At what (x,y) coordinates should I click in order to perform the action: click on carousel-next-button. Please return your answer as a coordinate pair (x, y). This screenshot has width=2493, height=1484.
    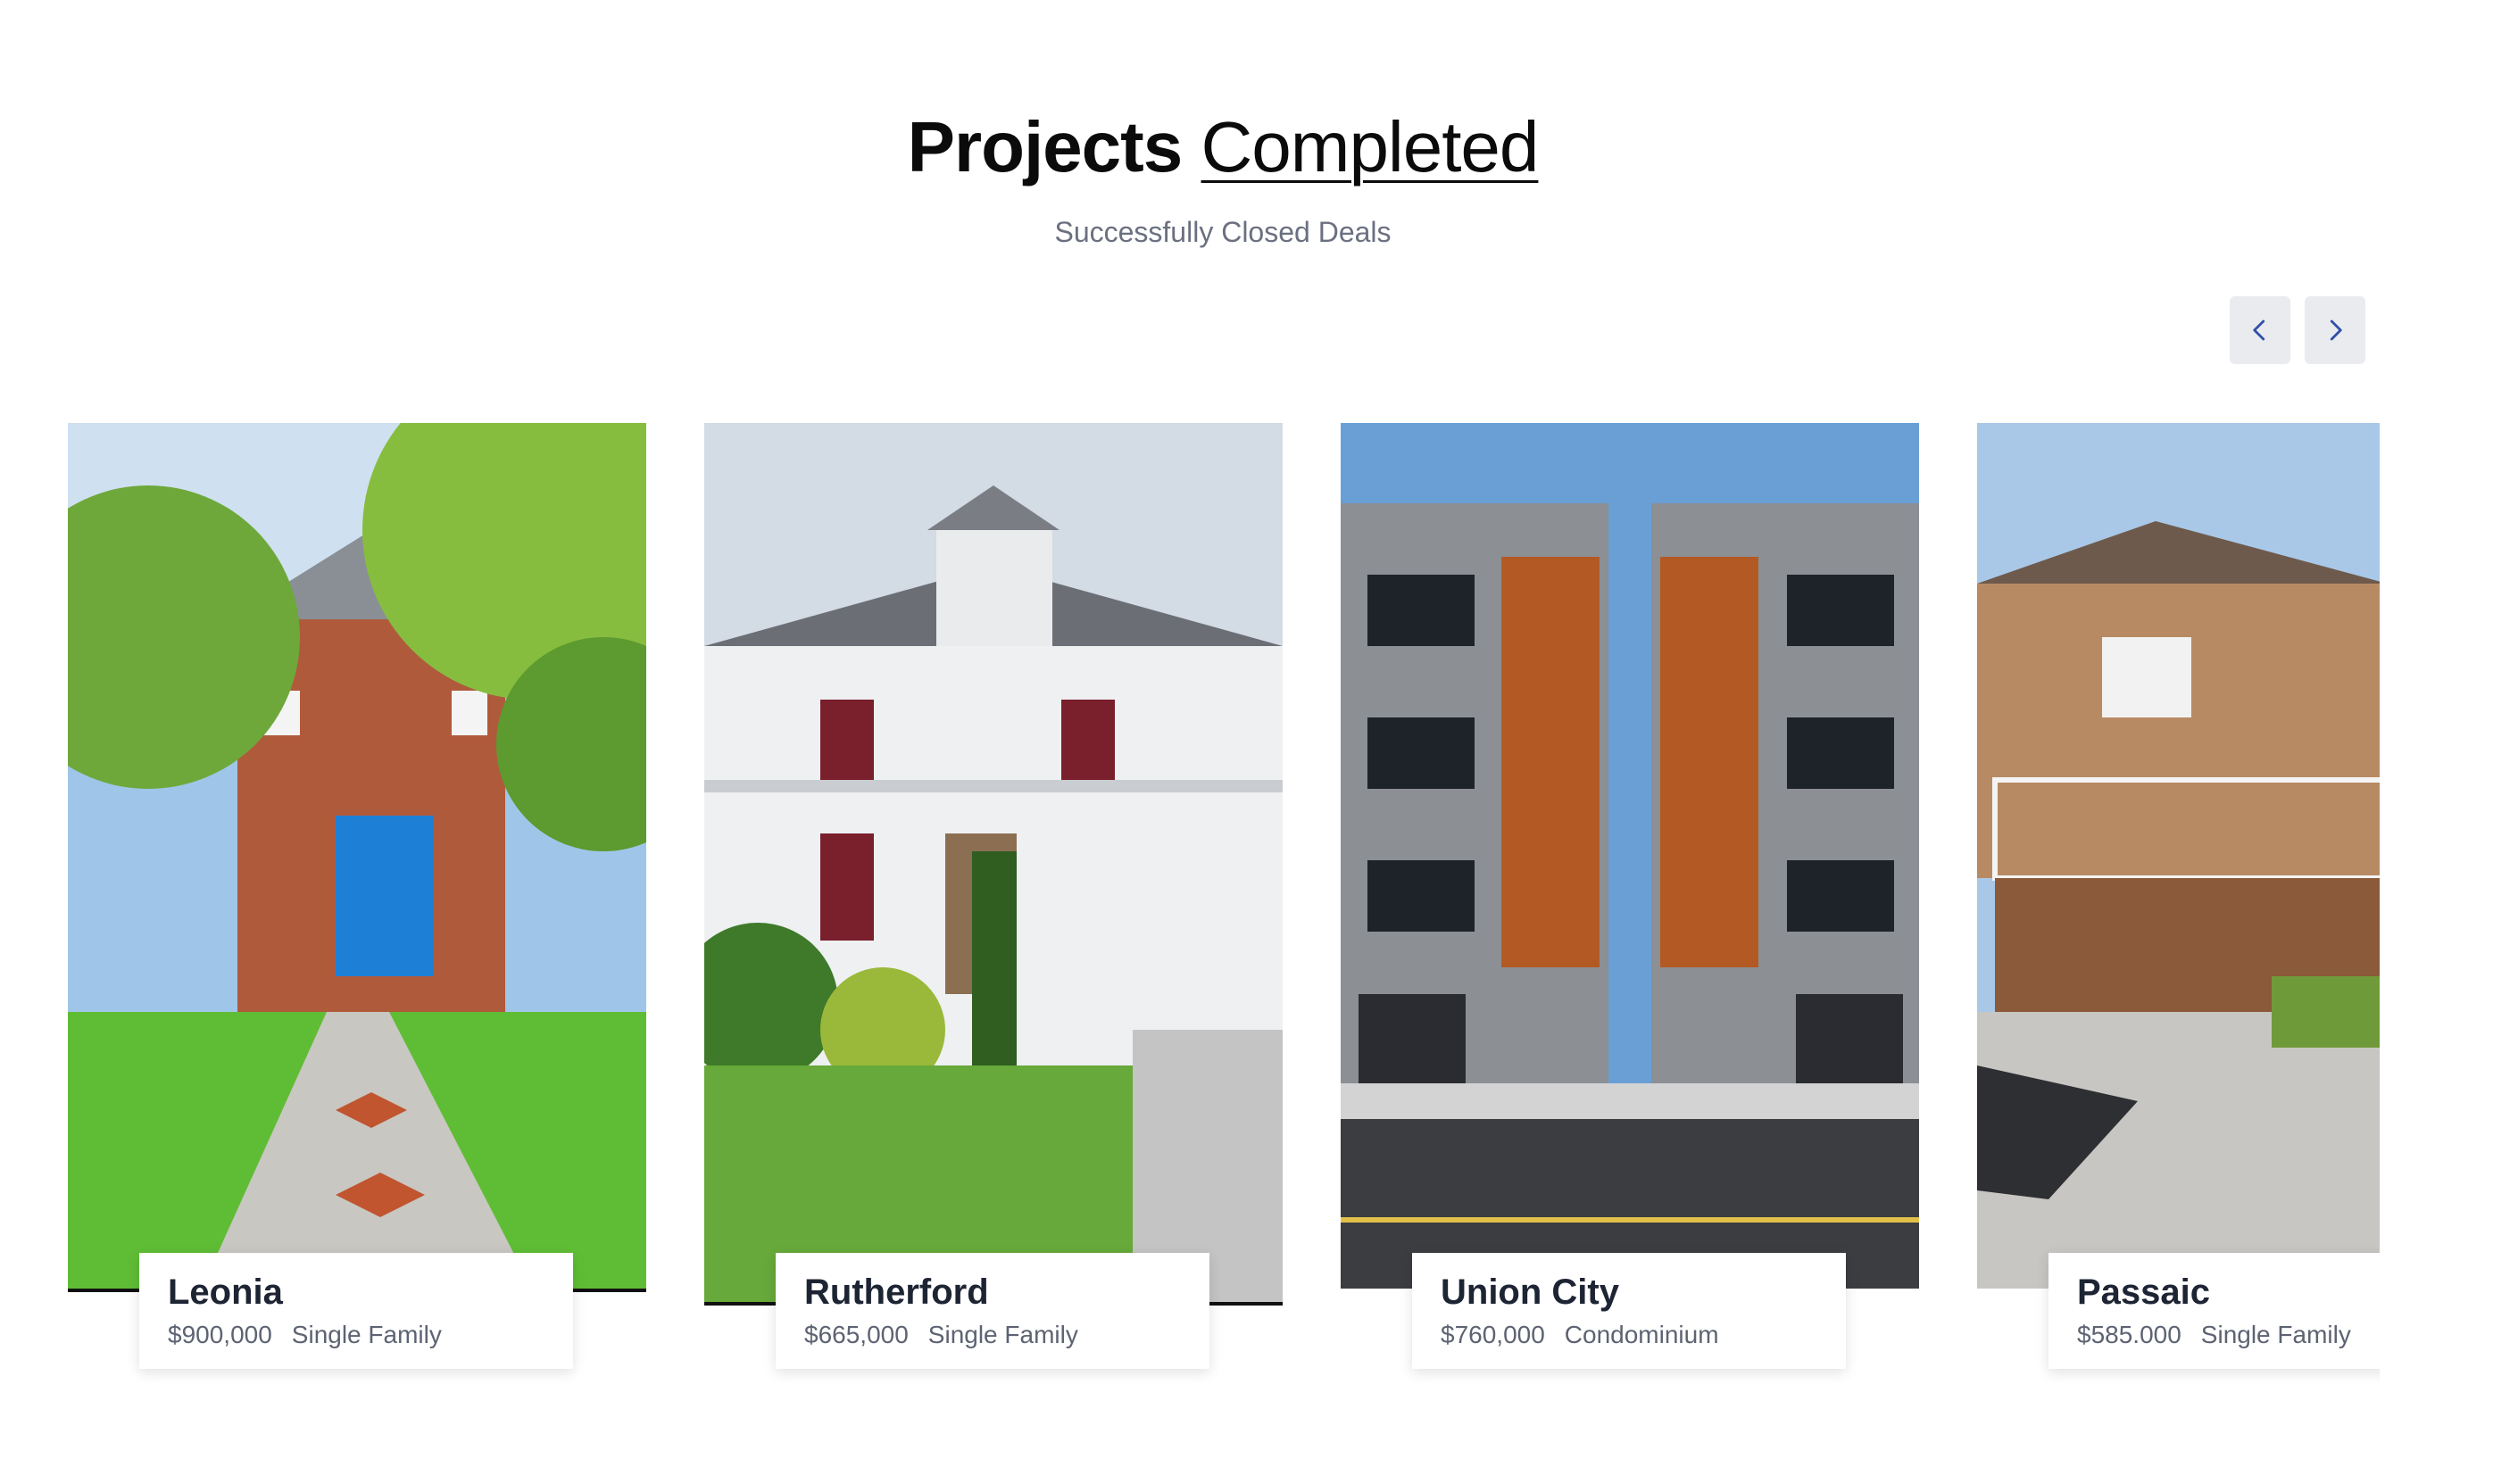
    Looking at the image, I should click on (2335, 330).